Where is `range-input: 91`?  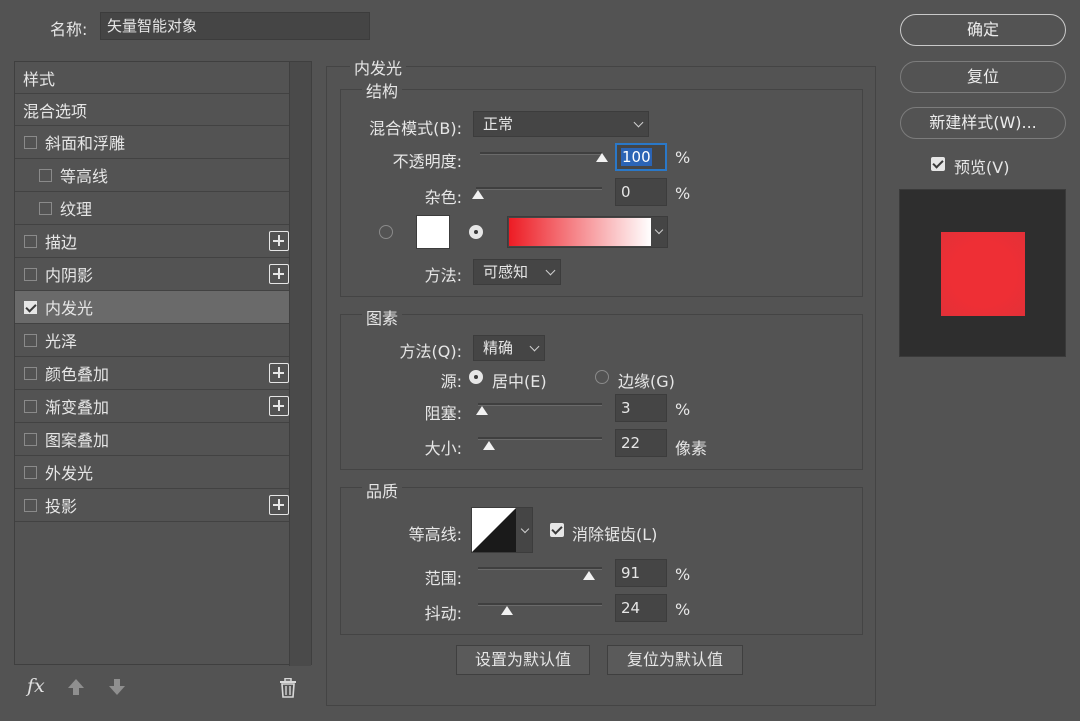
range-input: 91 is located at coordinates (641, 573).